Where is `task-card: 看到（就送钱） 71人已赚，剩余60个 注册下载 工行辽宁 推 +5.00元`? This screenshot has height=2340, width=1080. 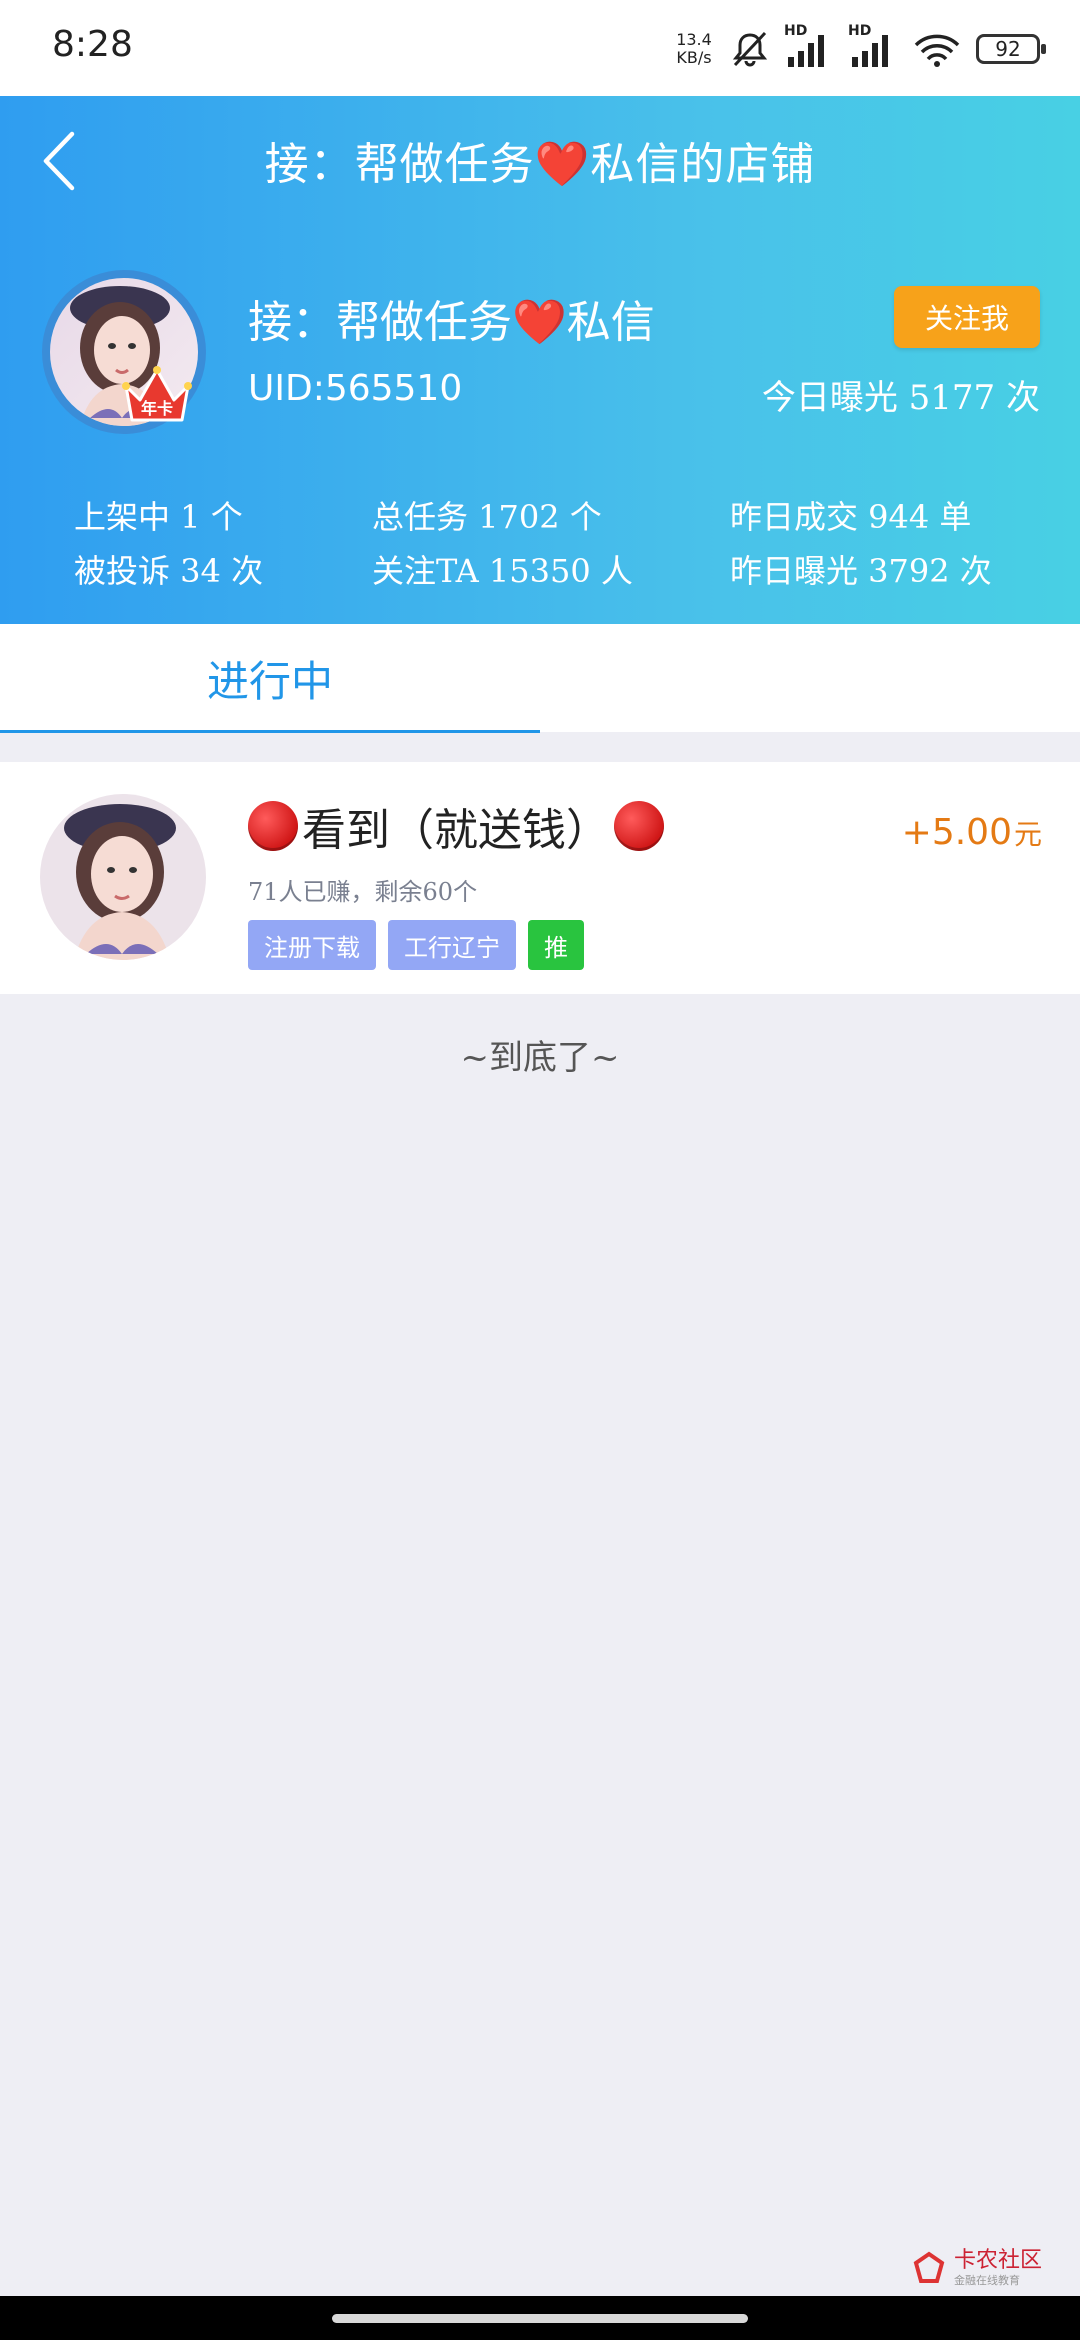 task-card: 看到（就送钱） 71人已赚，剩余60个 注册下载 工行辽宁 推 +5.00元 is located at coordinates (540, 878).